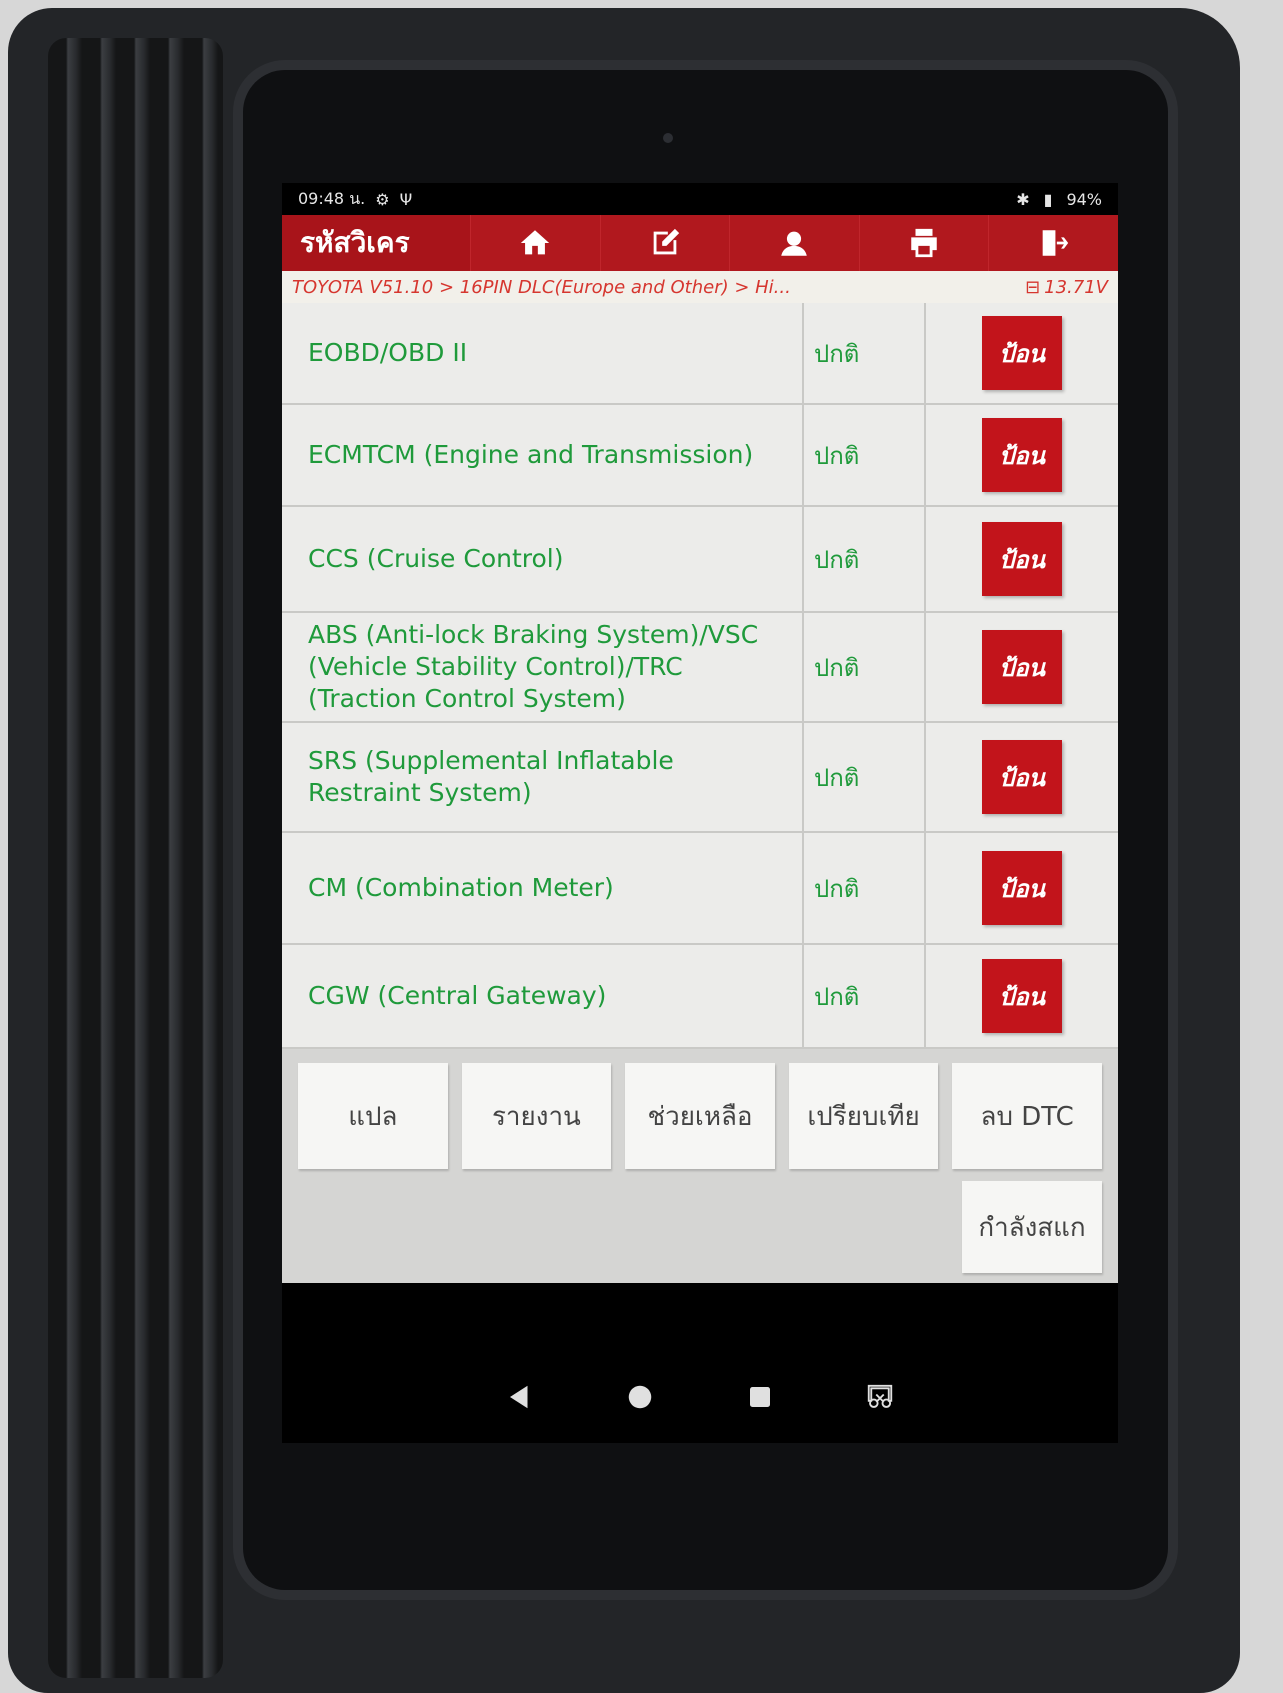  What do you see at coordinates (536, 1116) in the screenshot?
I see `report-button: รายงาน` at bounding box center [536, 1116].